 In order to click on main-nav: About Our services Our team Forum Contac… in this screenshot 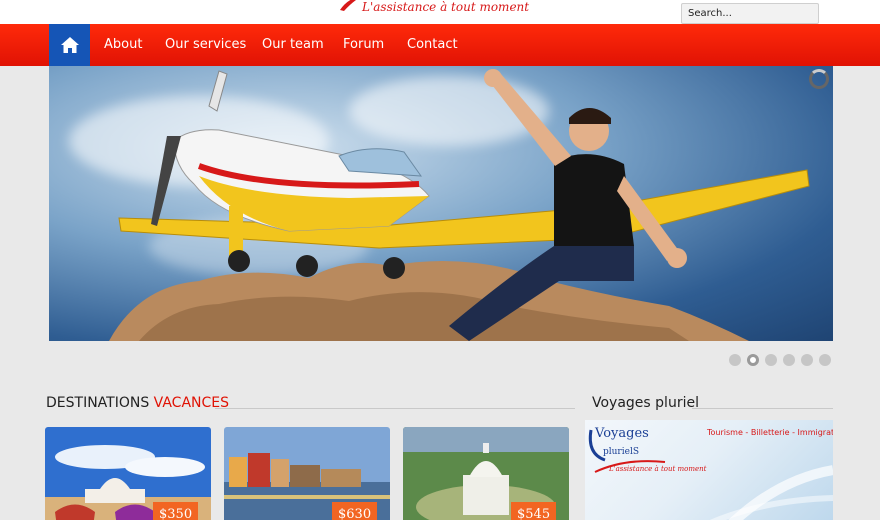, I will do `click(440, 45)`.